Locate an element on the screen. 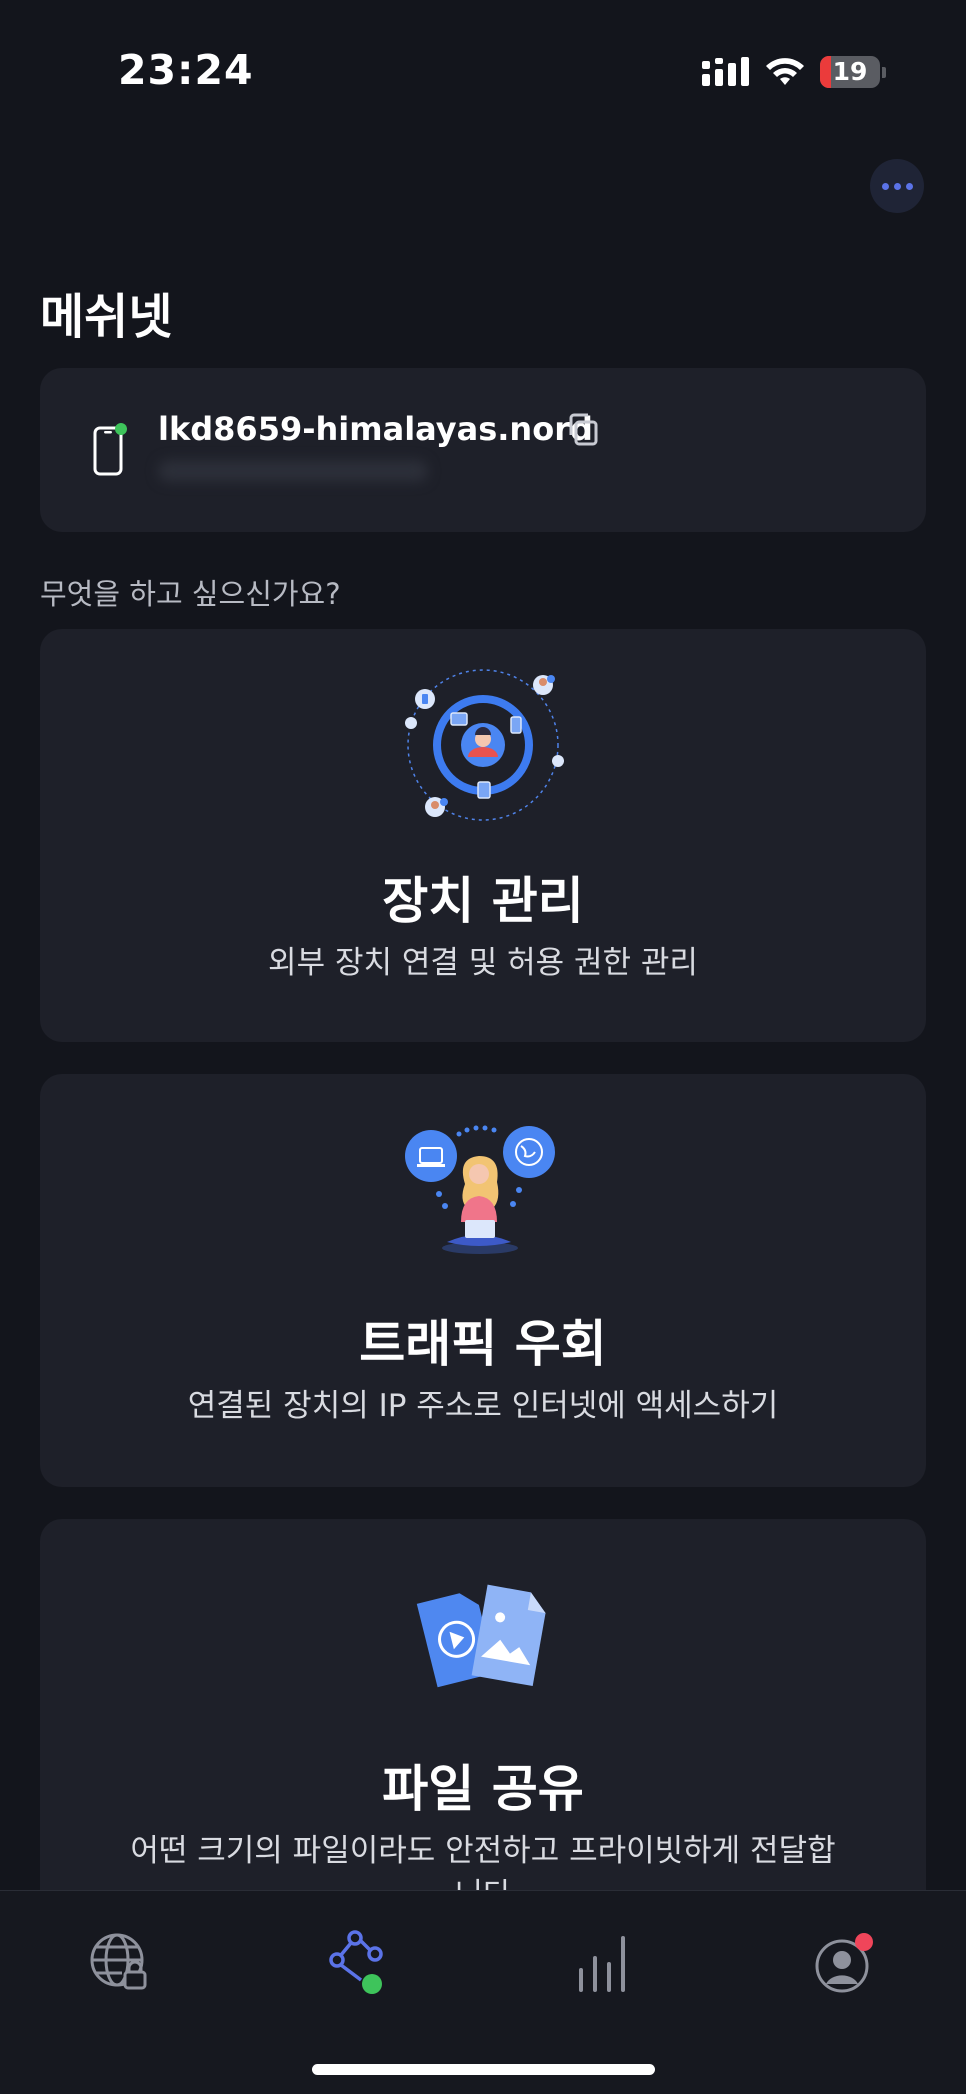 The width and height of the screenshot is (966, 2094). nav-tab-statistics is located at coordinates (605, 1963).